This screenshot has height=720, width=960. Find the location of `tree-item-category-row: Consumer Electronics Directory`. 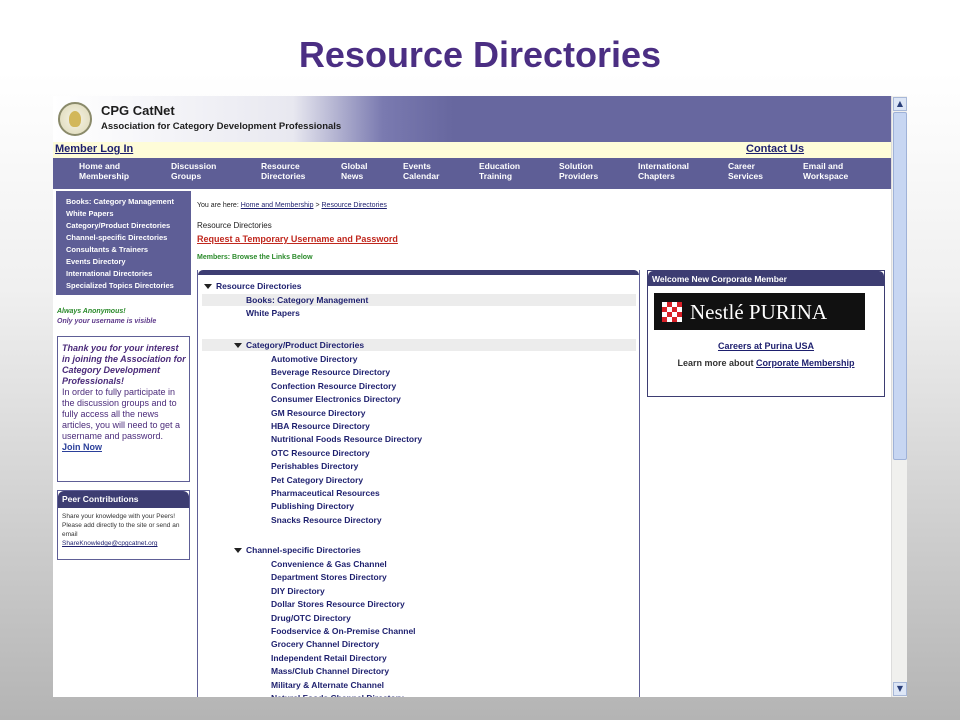

tree-item-category-row: Consumer Electronics Directory is located at coordinates (419, 399).